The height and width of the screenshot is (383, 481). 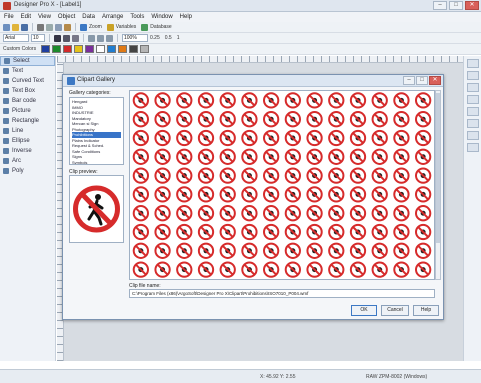 What do you see at coordinates (137, 17) in the screenshot?
I see `menu-tools: Tools` at bounding box center [137, 17].